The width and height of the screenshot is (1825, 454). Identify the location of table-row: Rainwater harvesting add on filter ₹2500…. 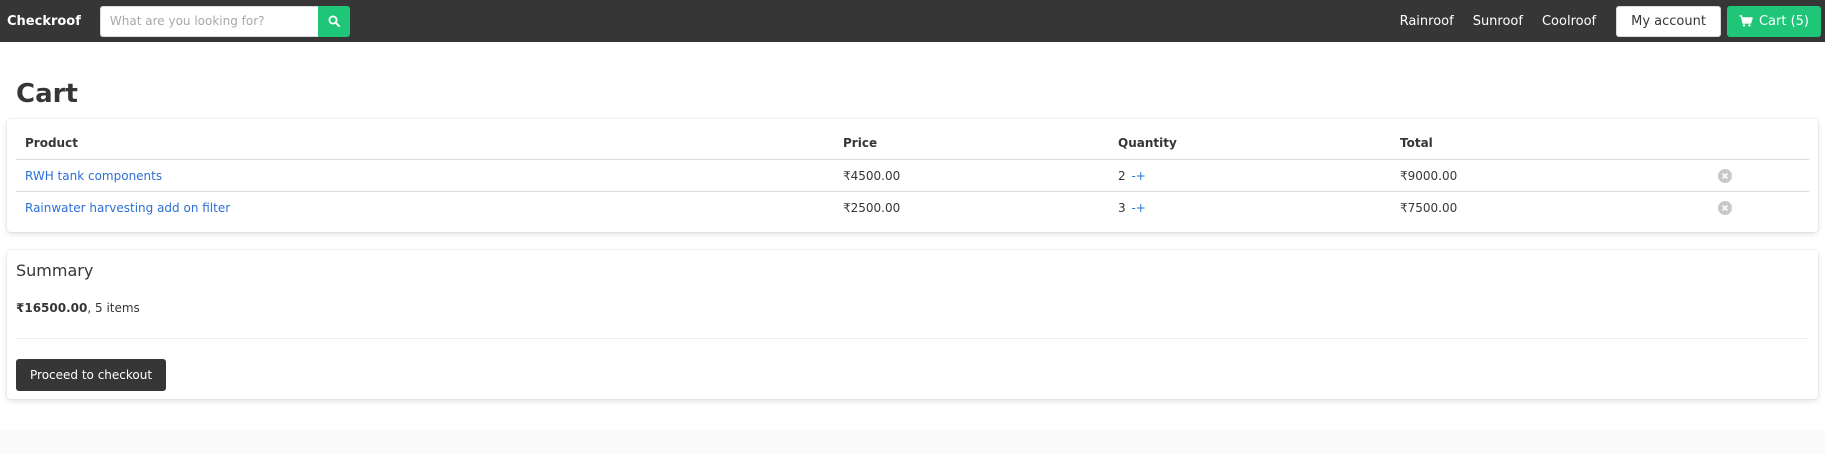
(912, 208).